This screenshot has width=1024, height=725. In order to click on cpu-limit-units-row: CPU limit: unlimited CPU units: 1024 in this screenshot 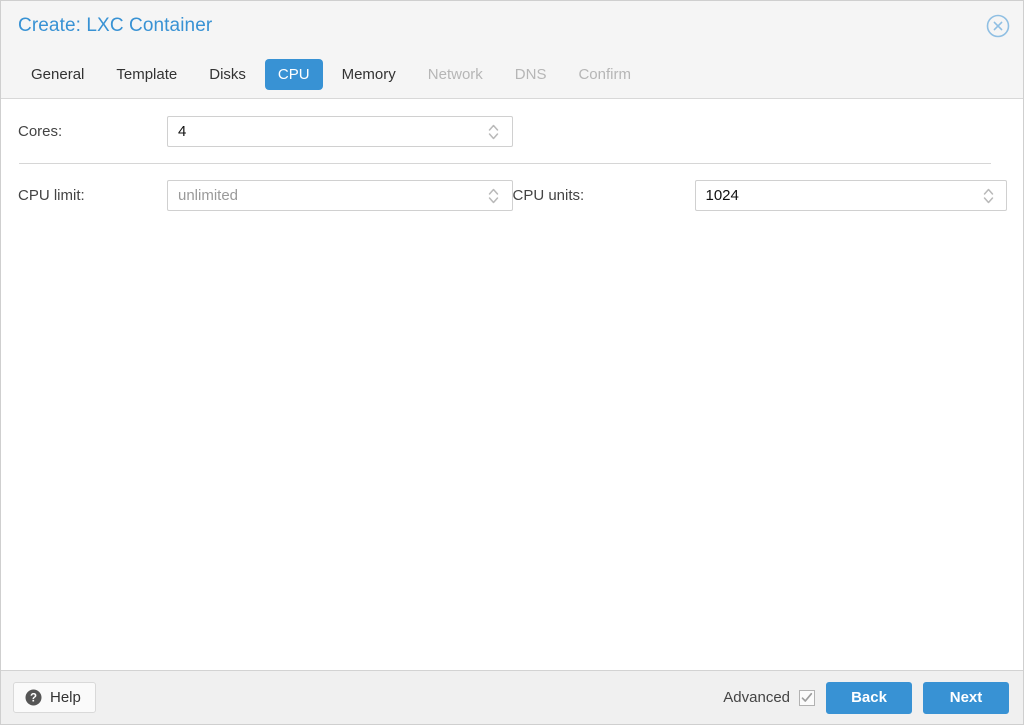, I will do `click(512, 195)`.